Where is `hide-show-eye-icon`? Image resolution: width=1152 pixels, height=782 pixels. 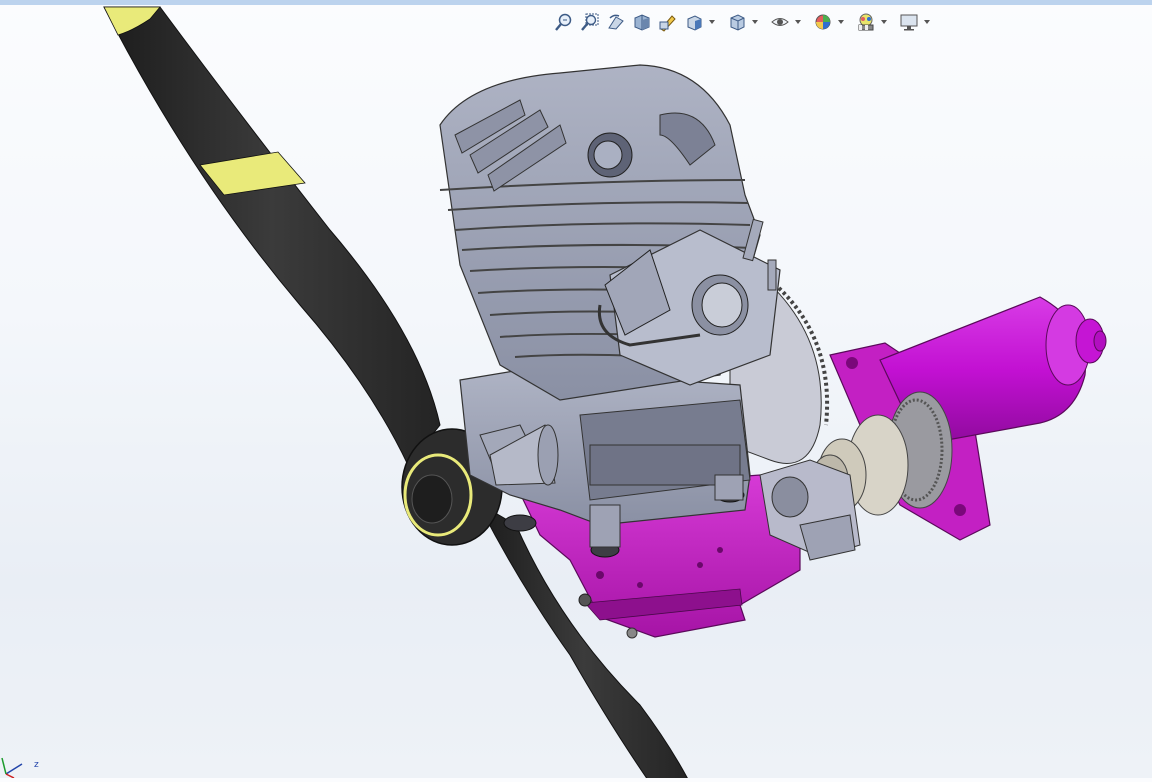 hide-show-eye-icon is located at coordinates (780, 22).